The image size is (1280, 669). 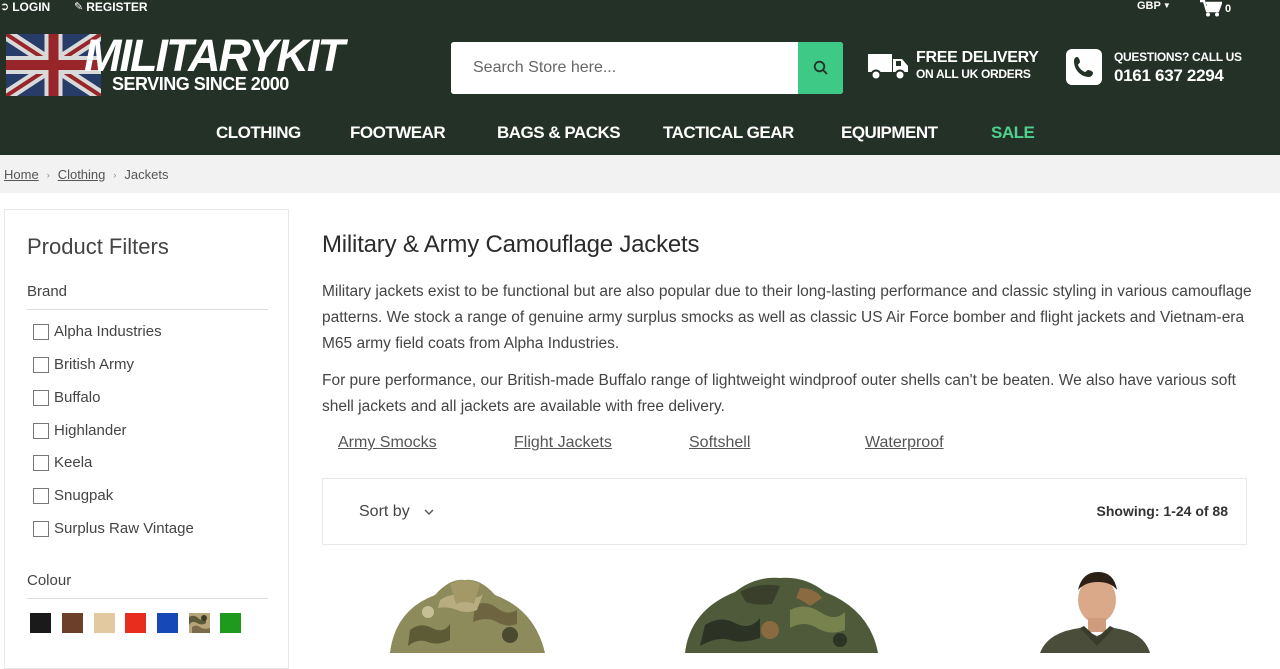 What do you see at coordinates (1149, 6) in the screenshot?
I see `currency-label: GBP` at bounding box center [1149, 6].